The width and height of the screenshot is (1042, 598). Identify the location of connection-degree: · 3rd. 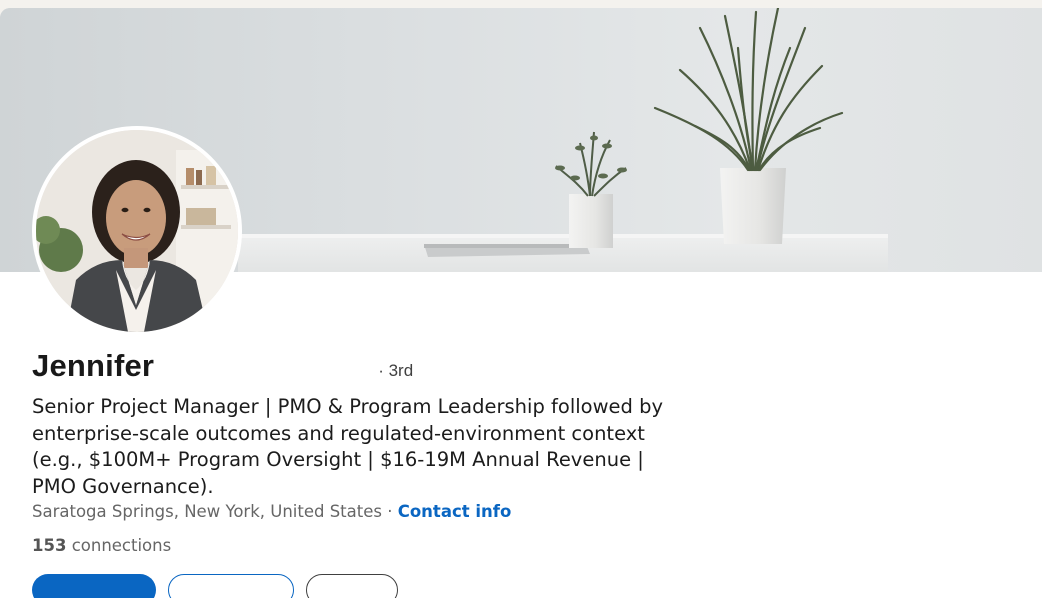
(396, 370).